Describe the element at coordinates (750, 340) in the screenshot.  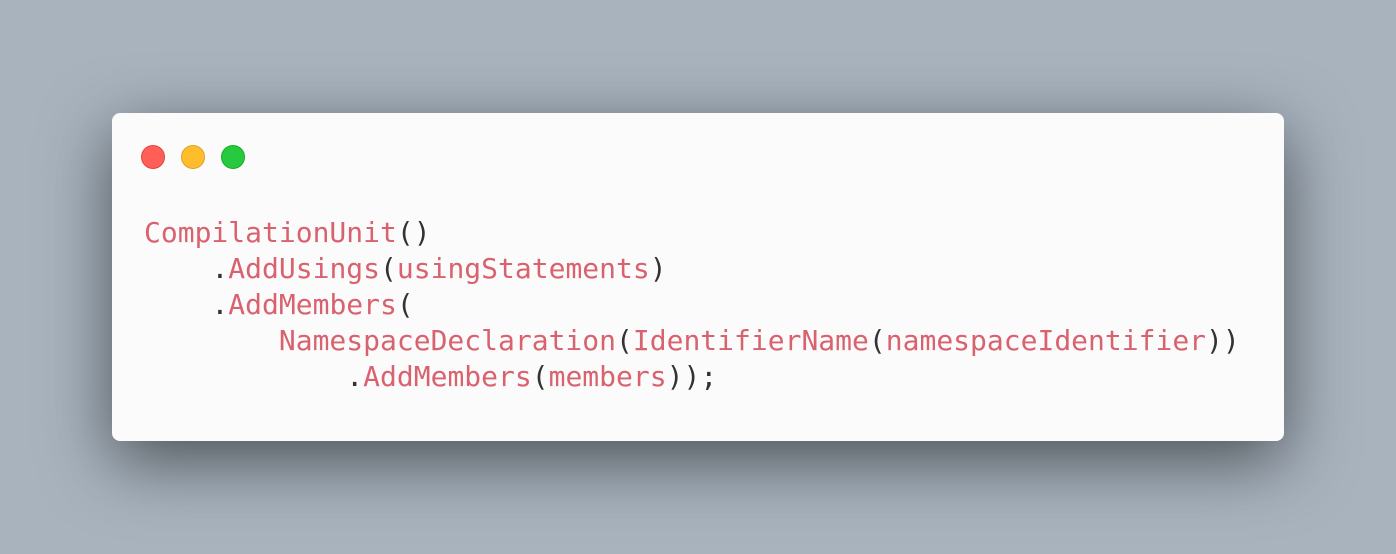
I see `code-token-fn: IdentifierName` at that location.